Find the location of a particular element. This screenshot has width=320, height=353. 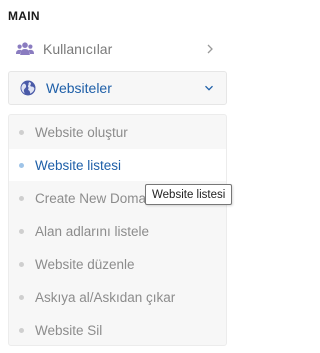

submenu-item-label: Website listesi is located at coordinates (78, 165).